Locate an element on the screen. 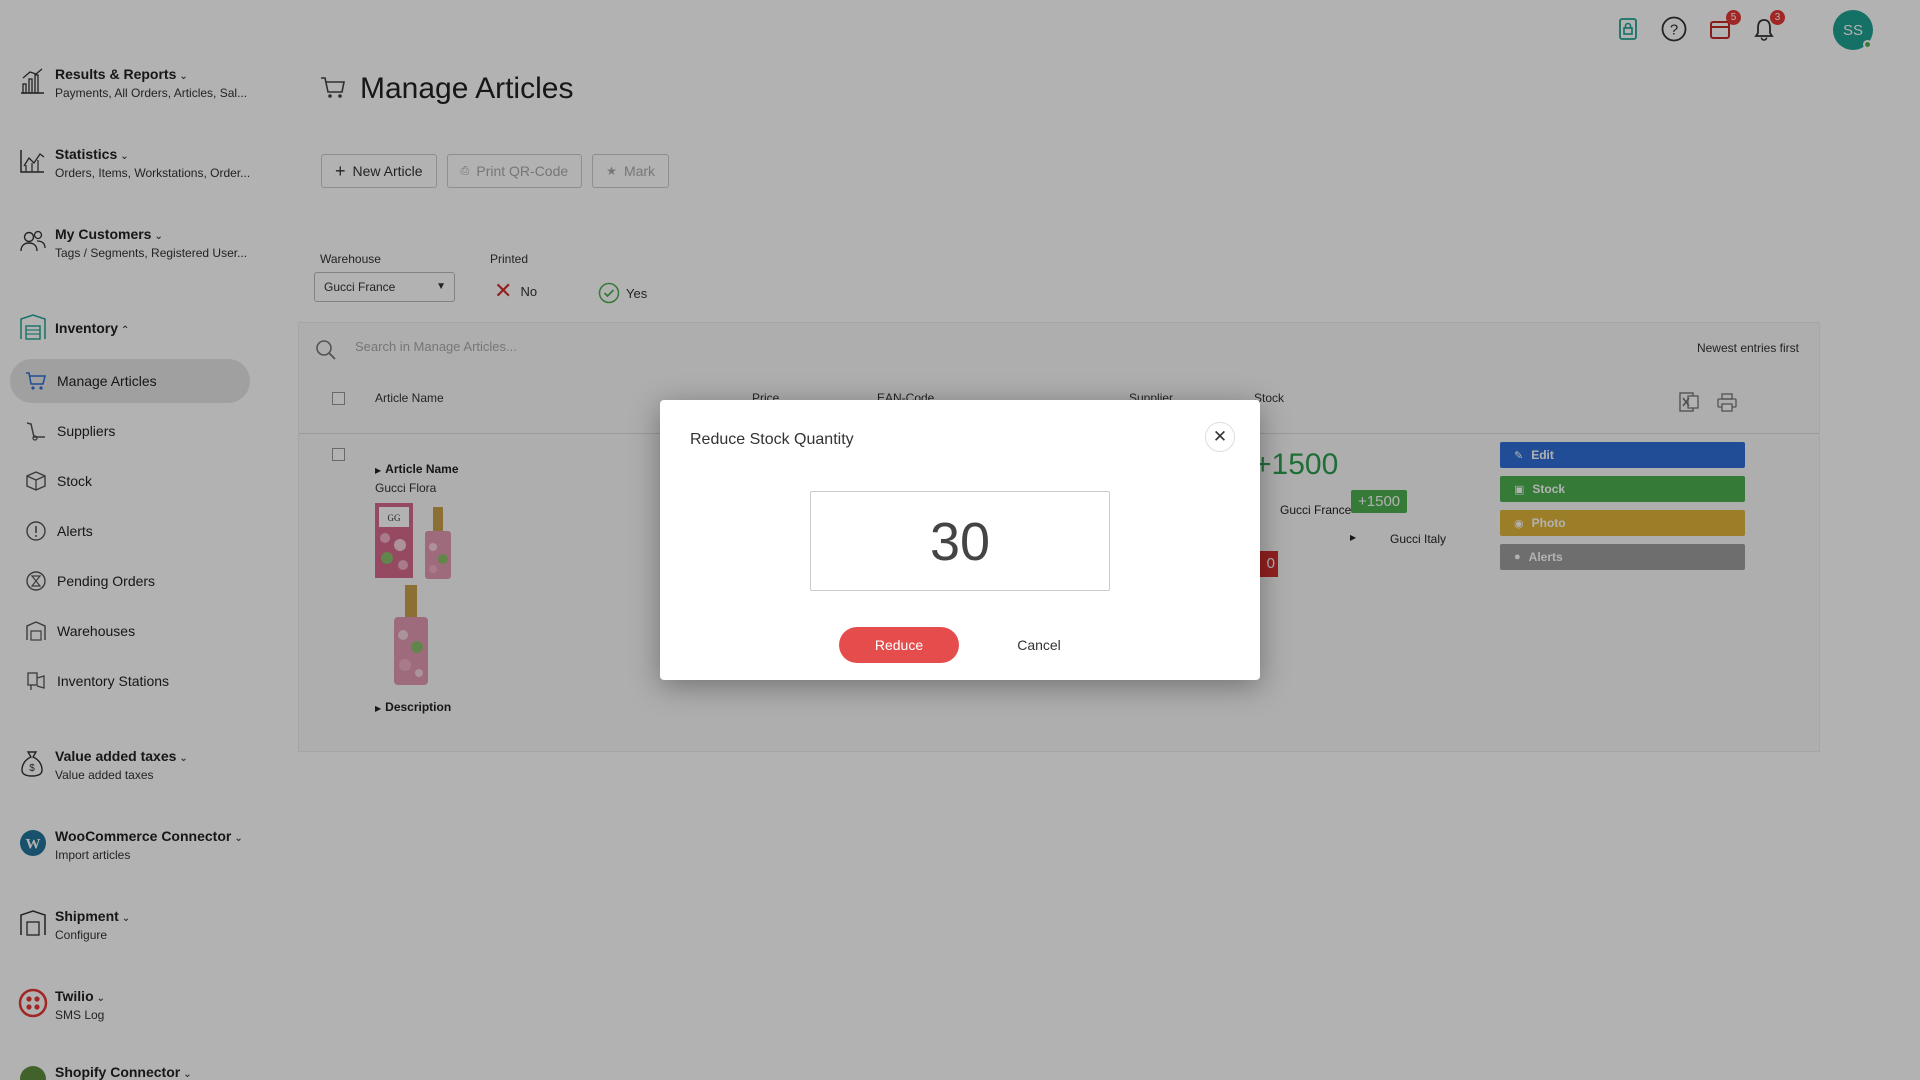 The height and width of the screenshot is (1080, 1920). cancel-button: Cancel is located at coordinates (1039, 645).